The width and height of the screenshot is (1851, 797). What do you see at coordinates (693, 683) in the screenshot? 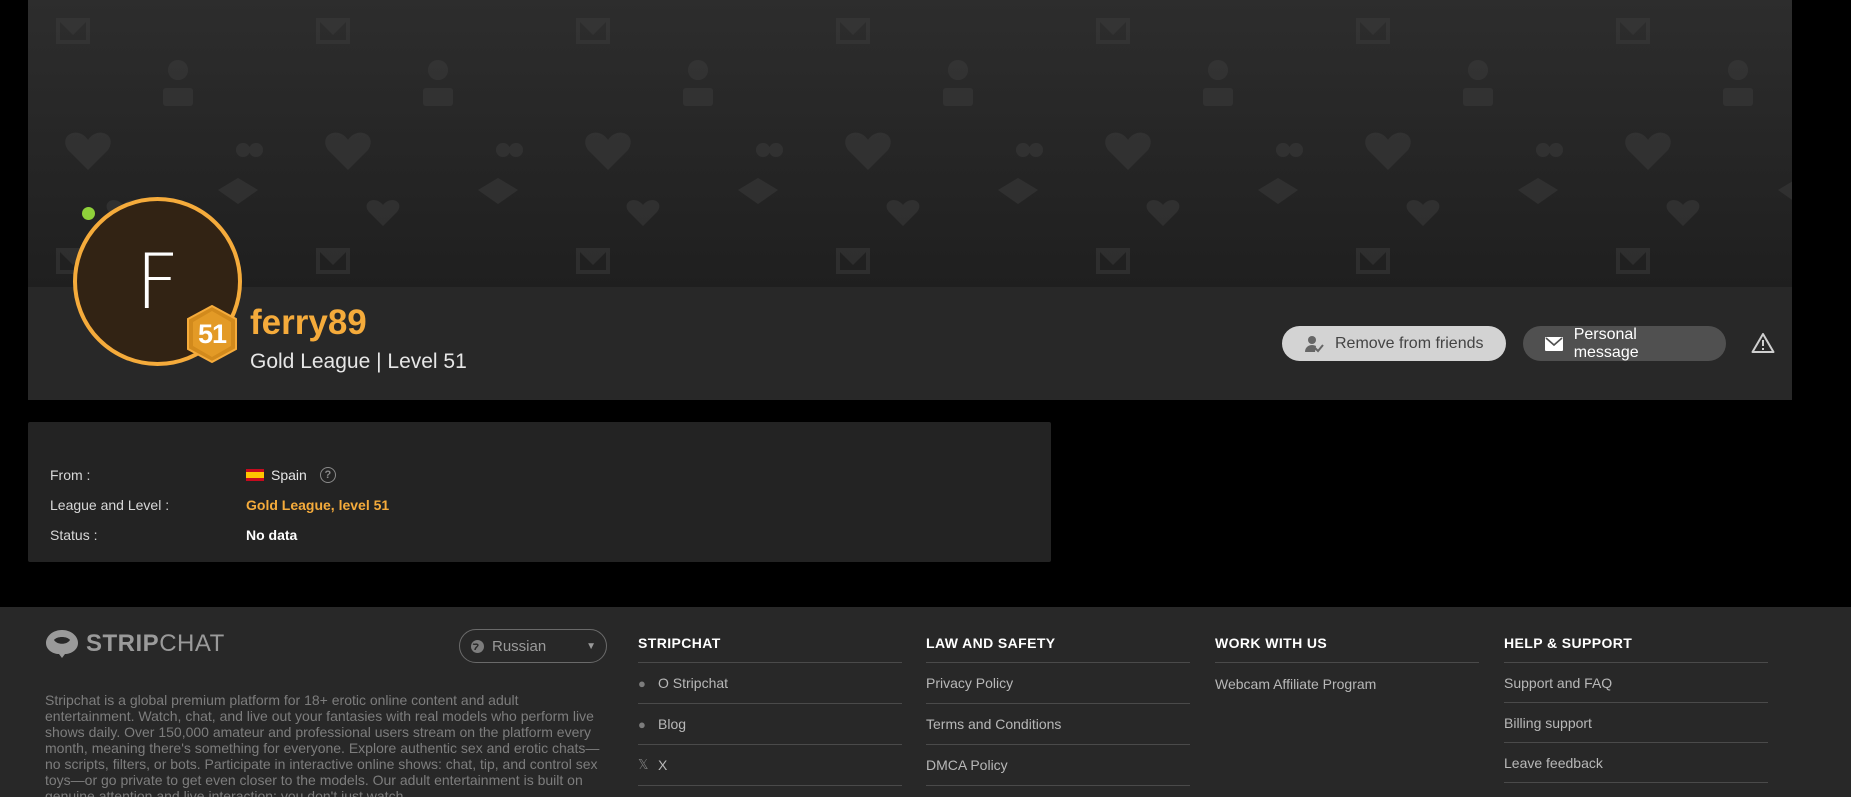
I see `footer-link-label: O Stripchat` at bounding box center [693, 683].